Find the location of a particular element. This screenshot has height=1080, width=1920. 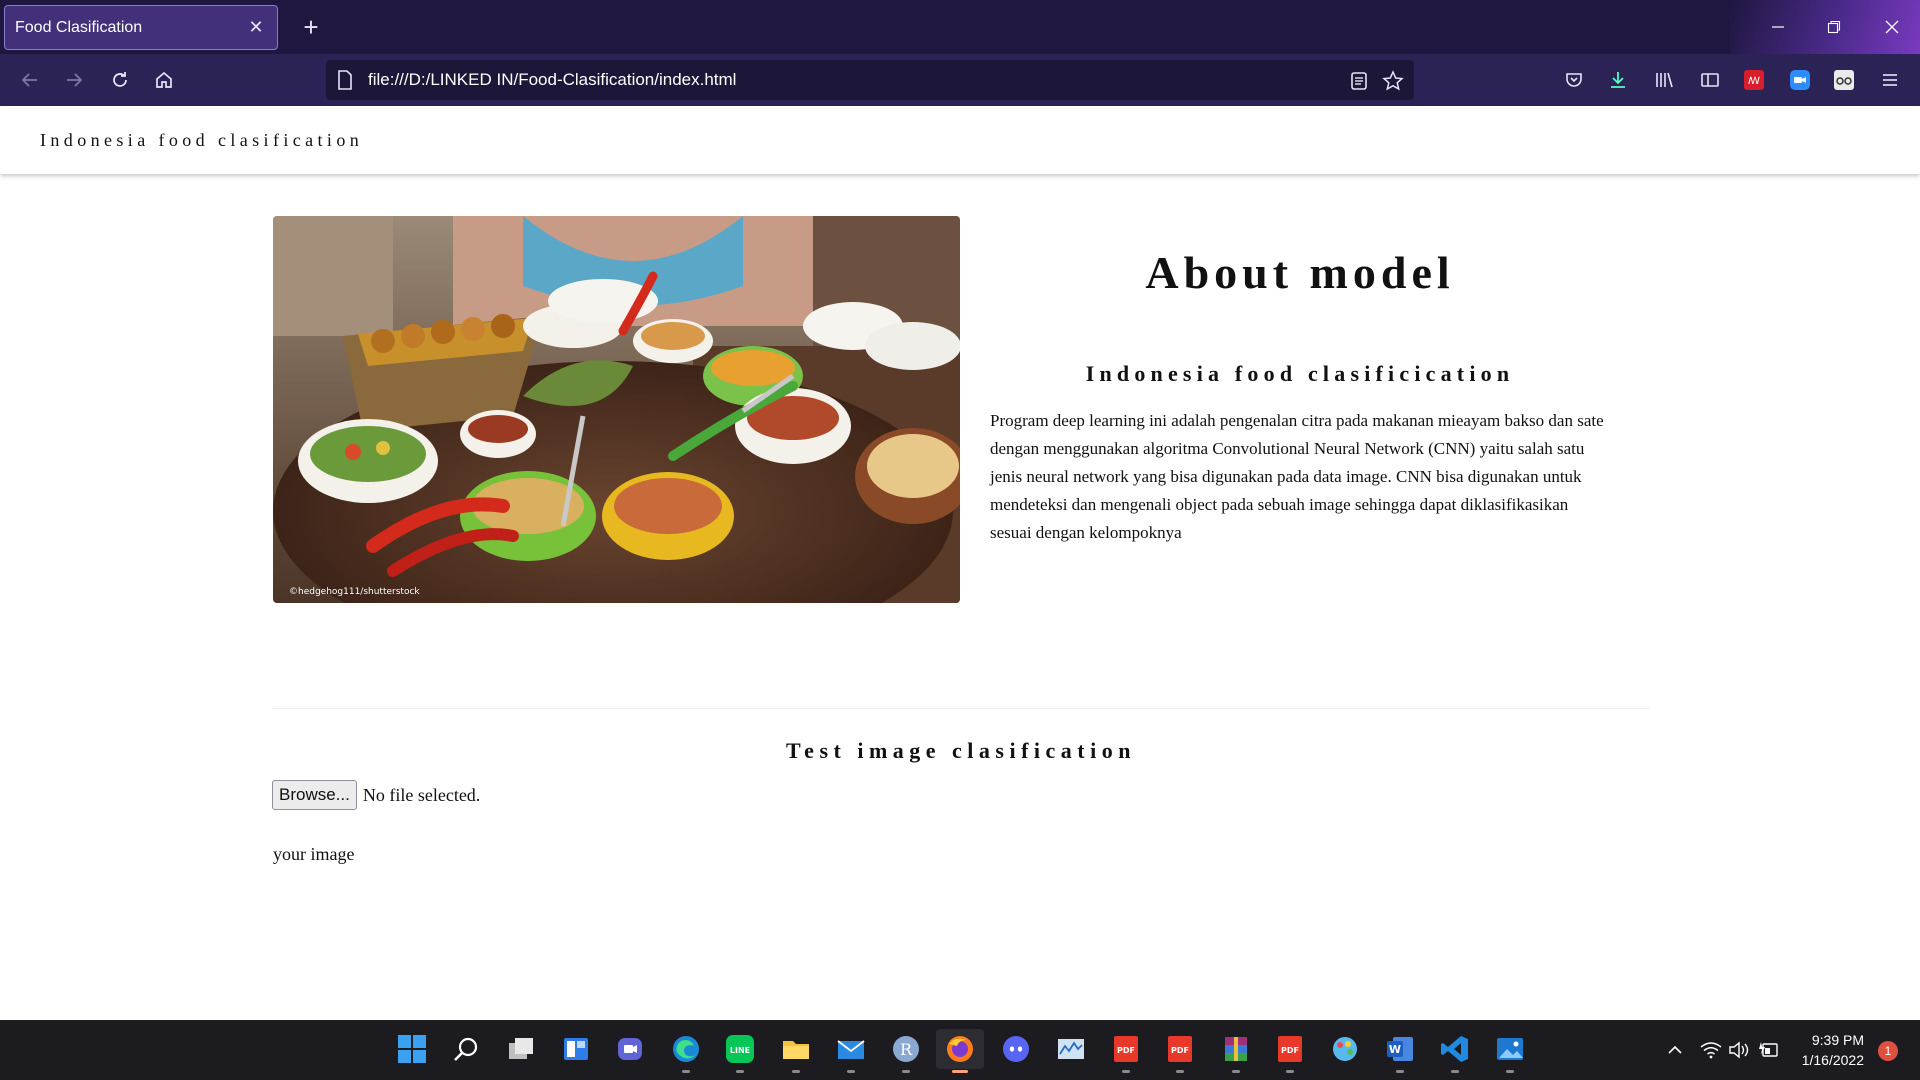

photos-icon is located at coordinates (1510, 1049).